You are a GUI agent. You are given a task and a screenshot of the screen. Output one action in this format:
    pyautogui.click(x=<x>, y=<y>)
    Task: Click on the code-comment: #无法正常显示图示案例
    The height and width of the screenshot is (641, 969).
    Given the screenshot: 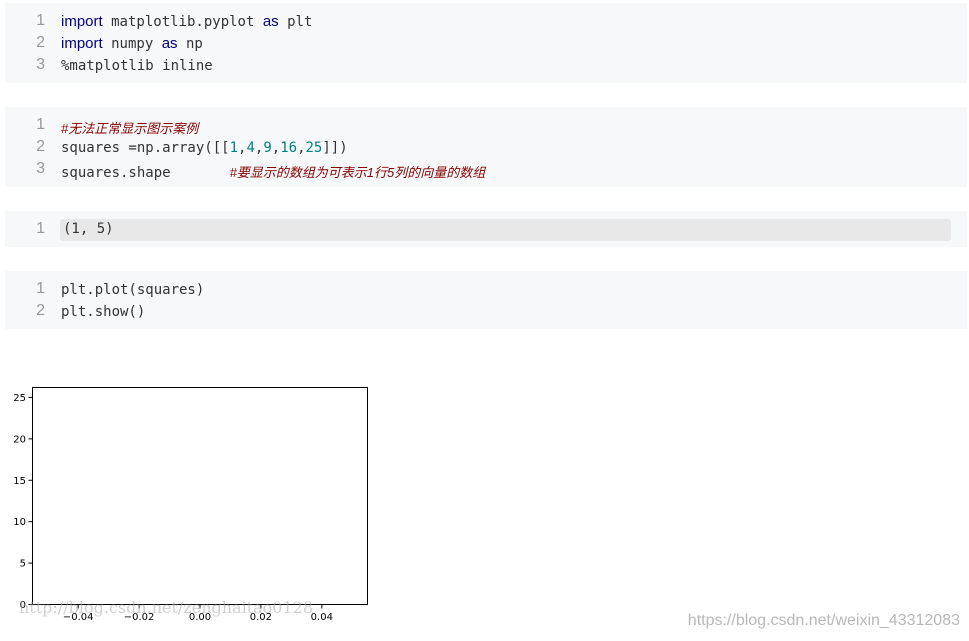 What is the action you would take?
    pyautogui.click(x=130, y=128)
    